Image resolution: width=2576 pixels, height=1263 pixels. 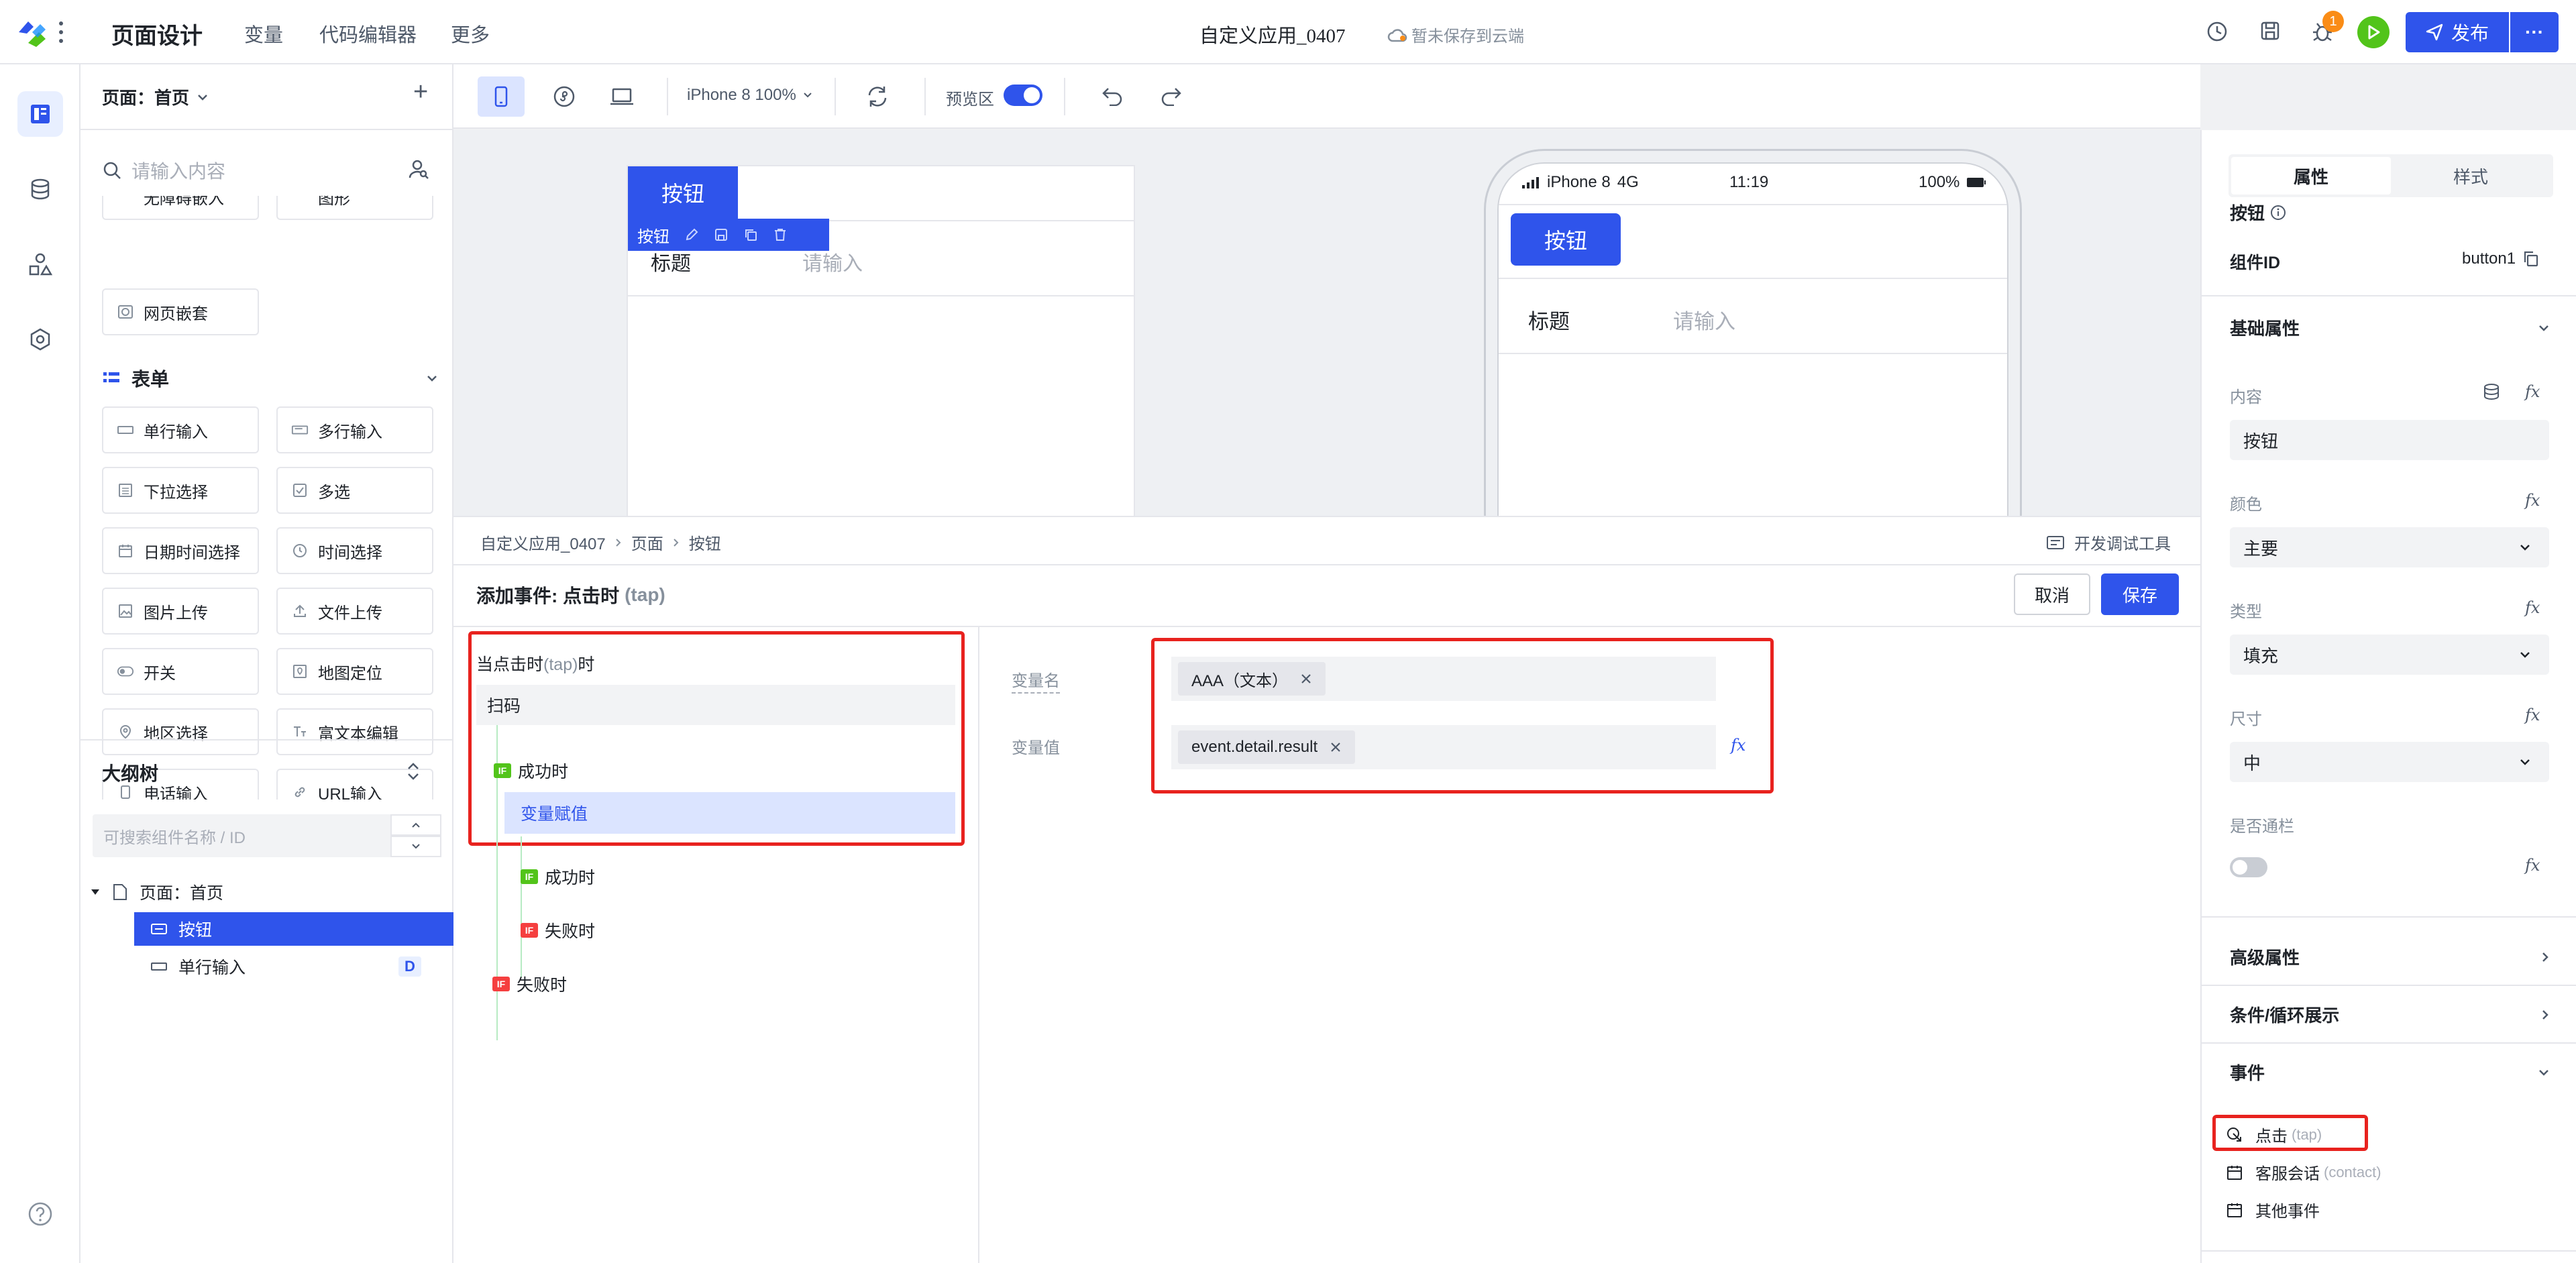 I want to click on component-item-switch: 开关, so click(x=180, y=671).